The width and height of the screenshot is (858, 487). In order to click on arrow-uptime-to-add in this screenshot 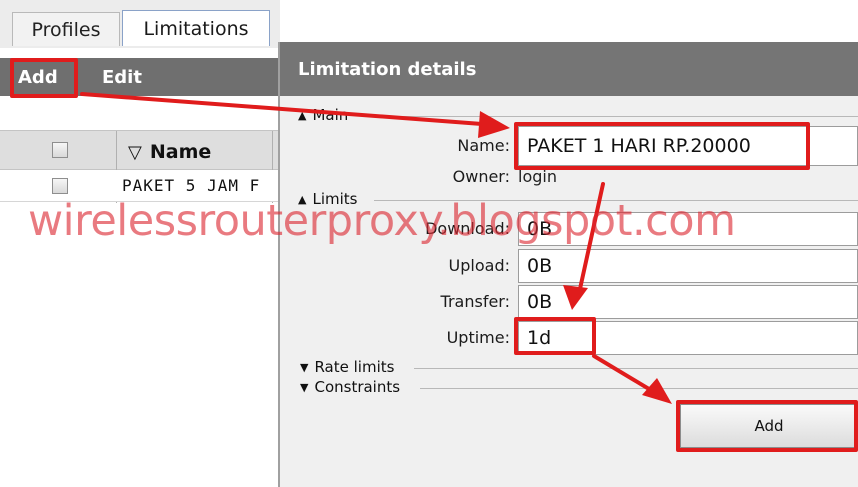, I will do `click(624, 374)`.